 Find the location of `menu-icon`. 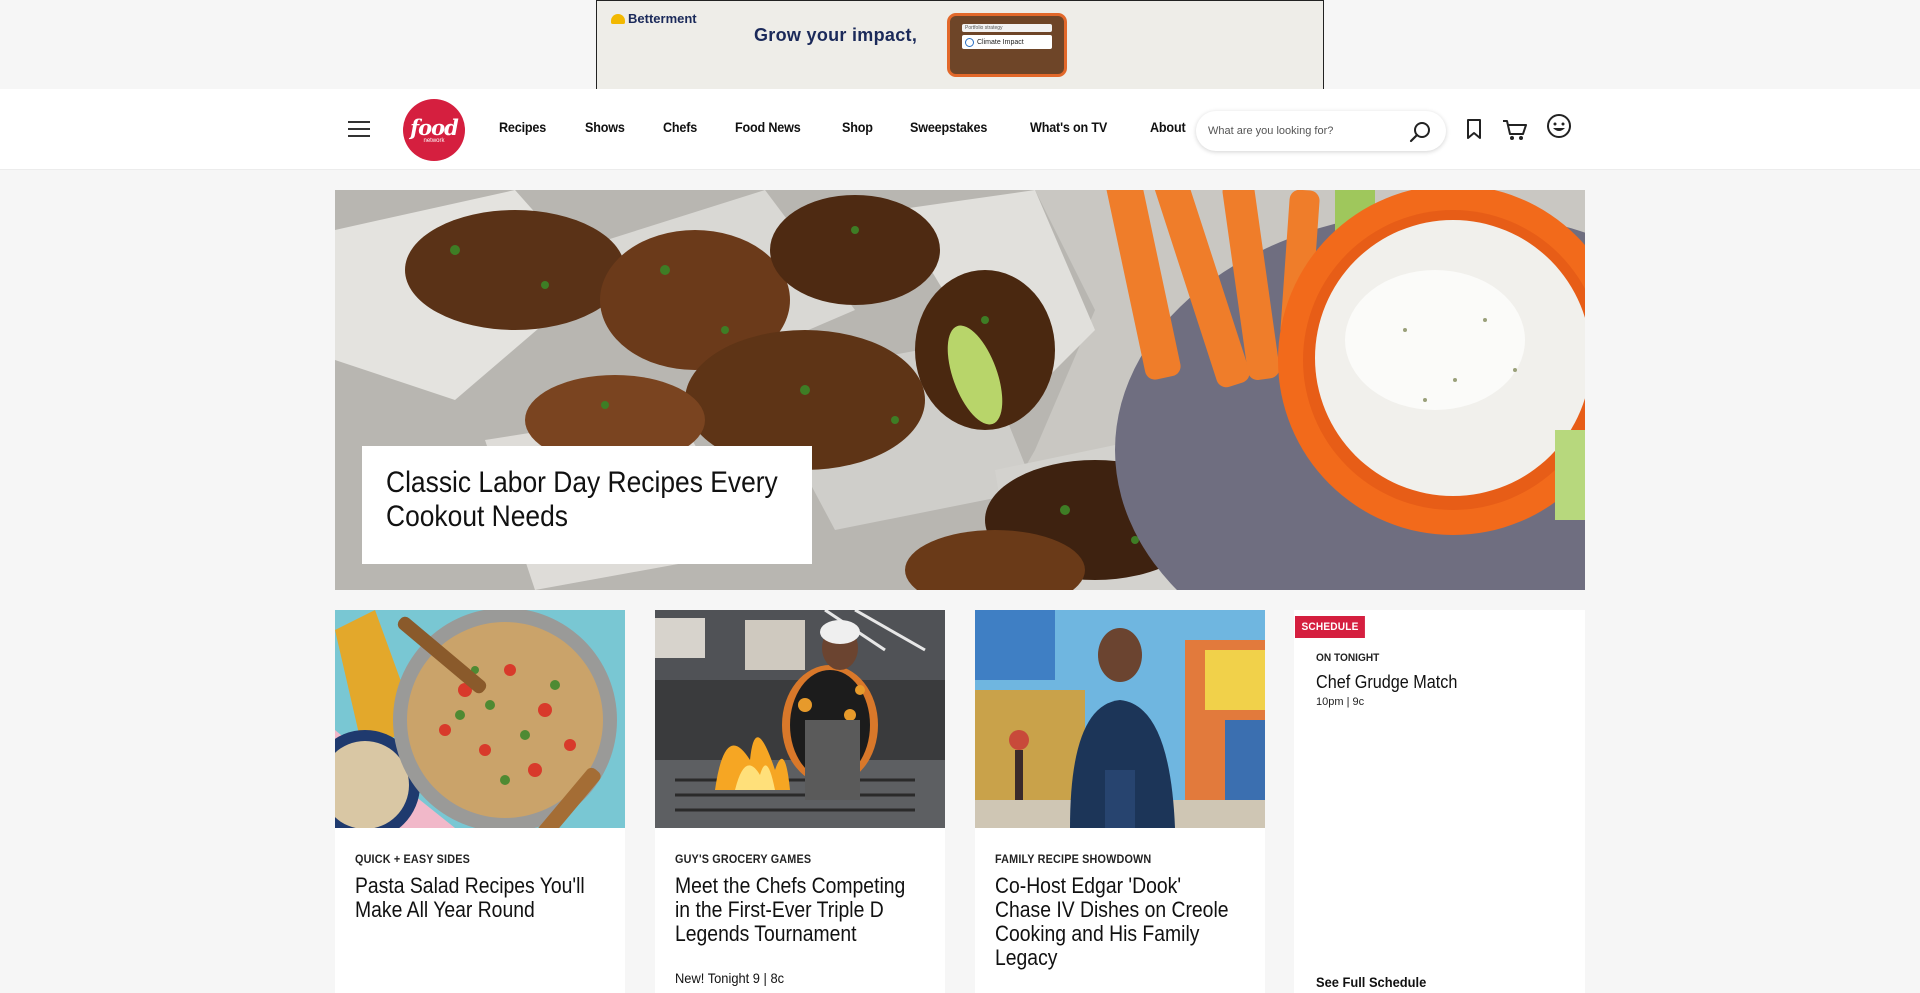

menu-icon is located at coordinates (359, 129).